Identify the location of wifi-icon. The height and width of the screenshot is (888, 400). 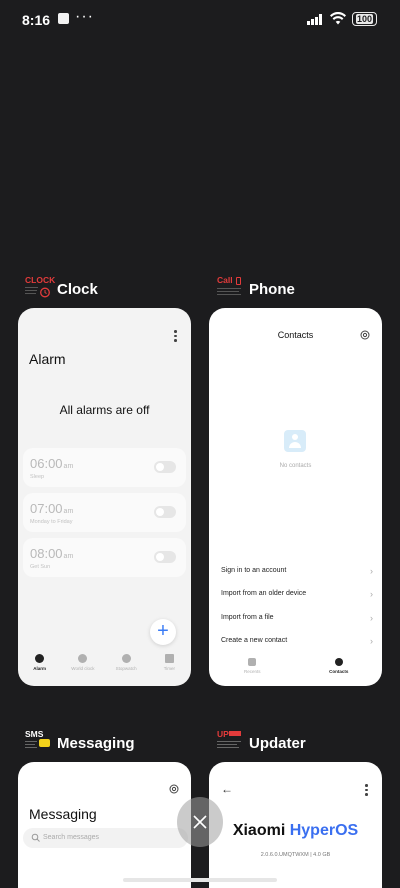
(338, 18).